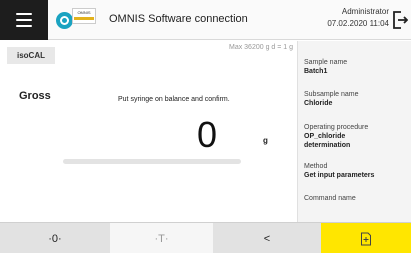 This screenshot has height=253, width=411. I want to click on save-icon, so click(366, 238).